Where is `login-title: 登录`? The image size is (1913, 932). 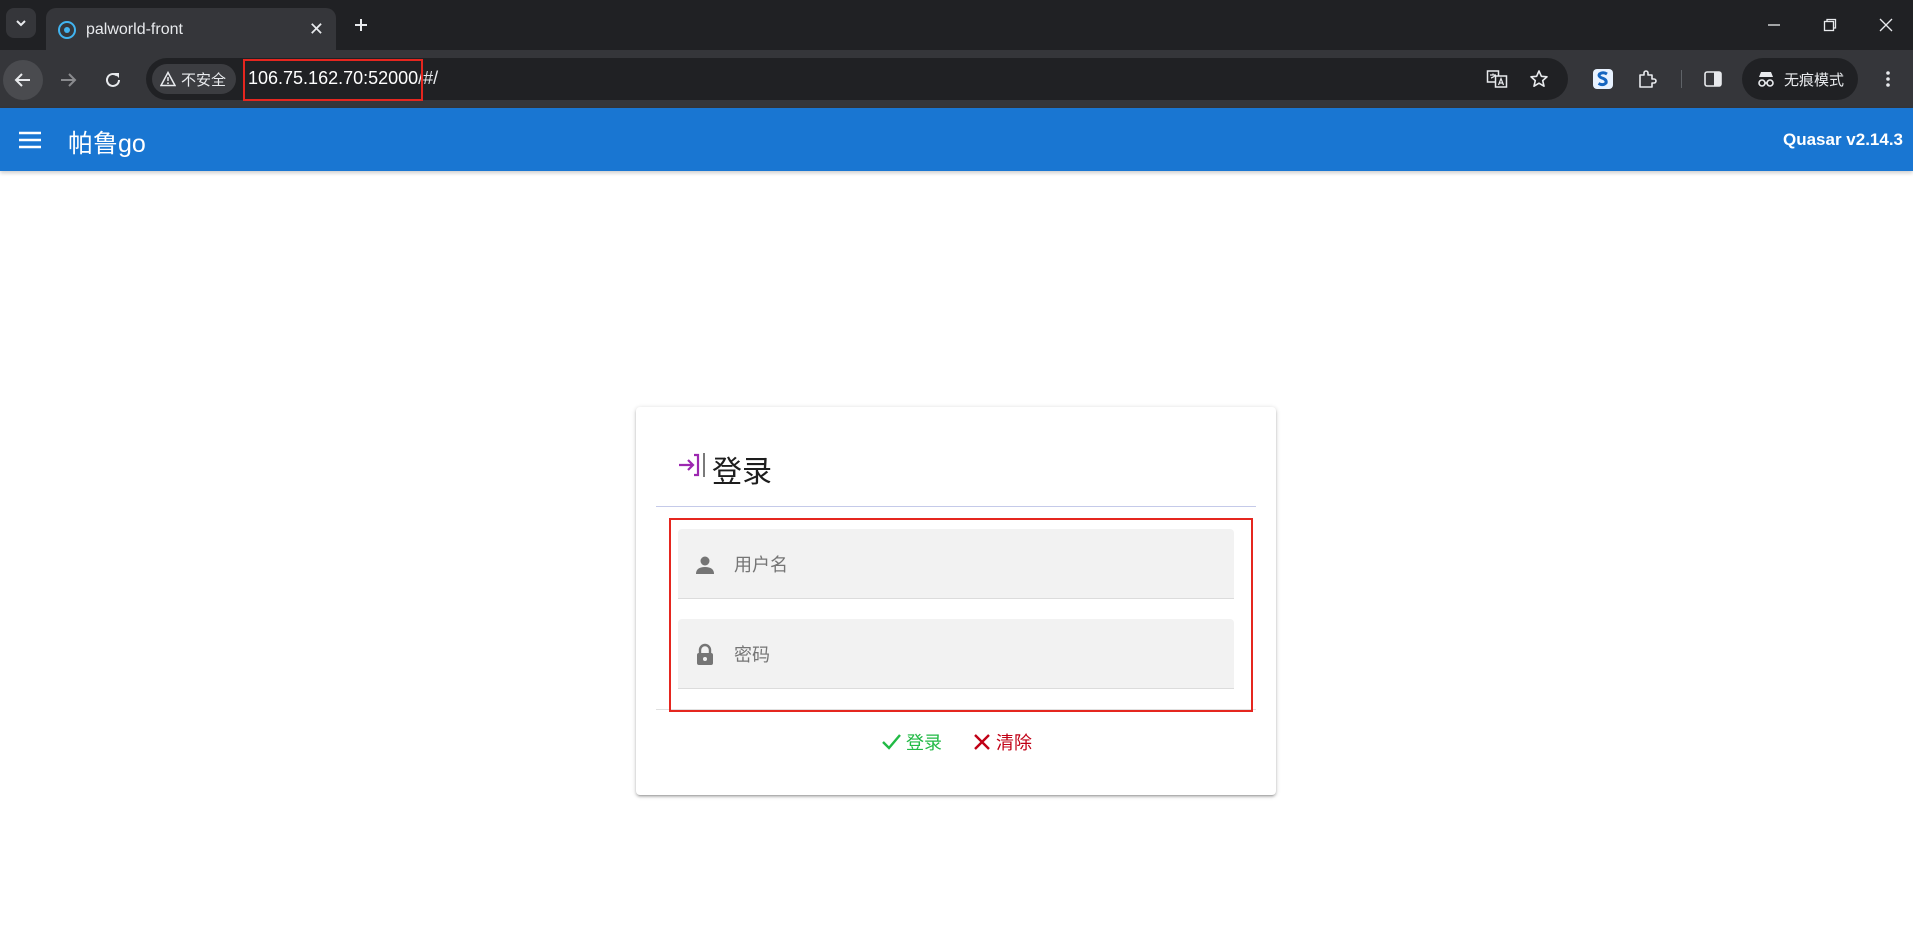 login-title: 登录 is located at coordinates (742, 472).